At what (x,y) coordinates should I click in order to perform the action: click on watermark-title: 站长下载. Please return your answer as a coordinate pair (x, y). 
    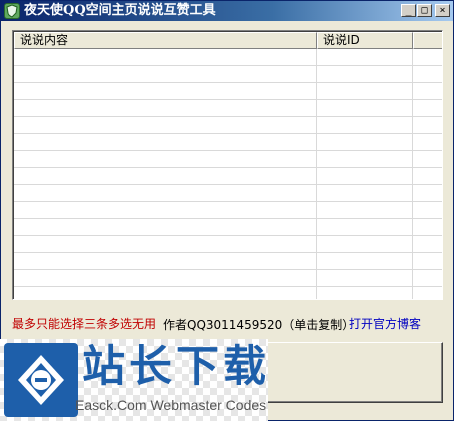
    Looking at the image, I should click on (176, 367).